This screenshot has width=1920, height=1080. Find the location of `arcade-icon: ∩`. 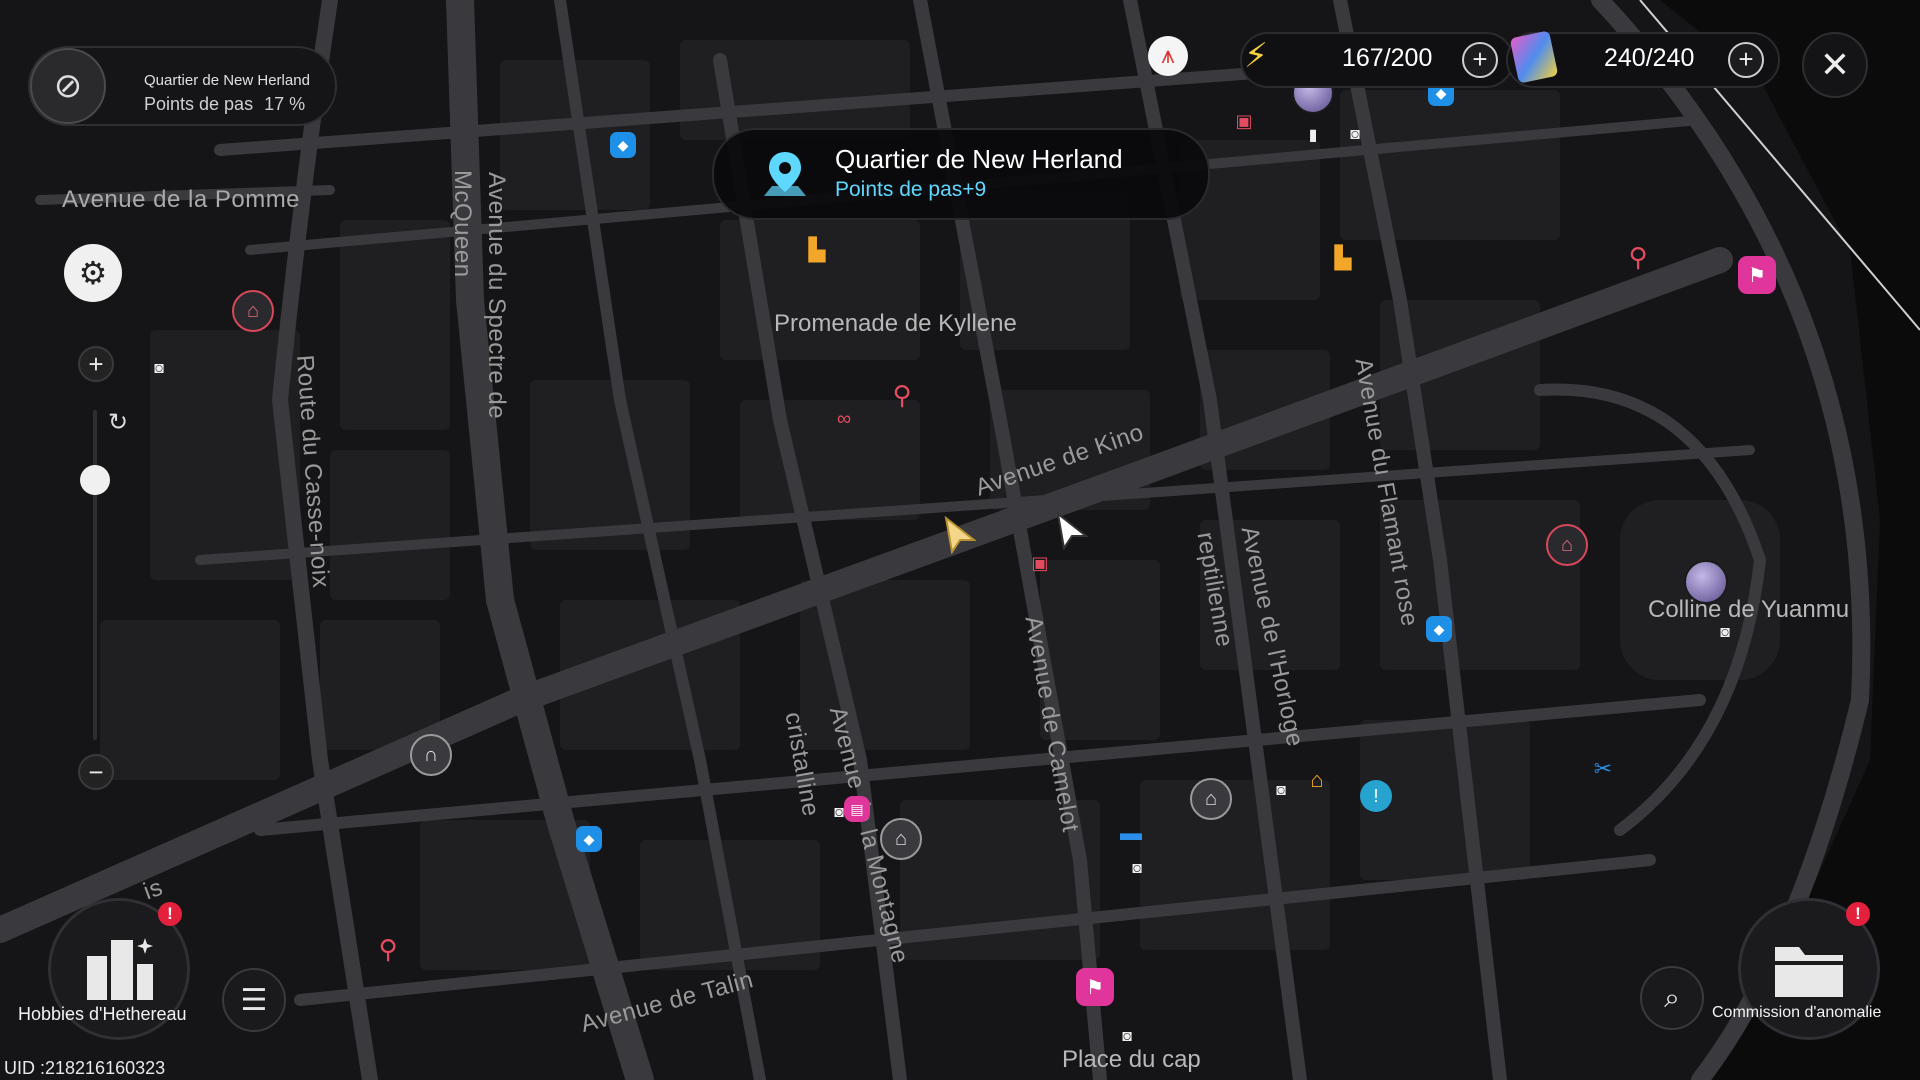

arcade-icon: ∩ is located at coordinates (431, 755).